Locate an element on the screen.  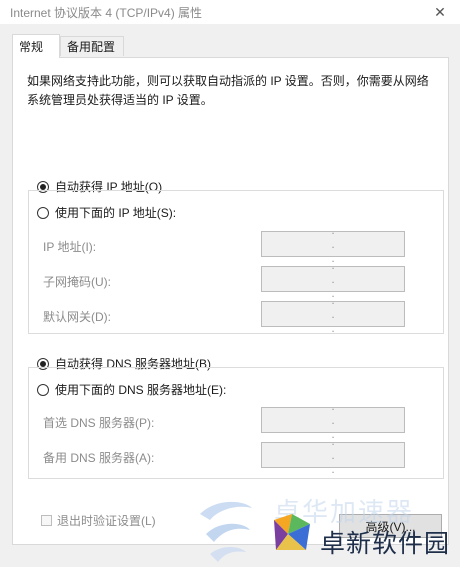
validate-on-exit-row: 退出时验证设置(L) is located at coordinates (98, 520).